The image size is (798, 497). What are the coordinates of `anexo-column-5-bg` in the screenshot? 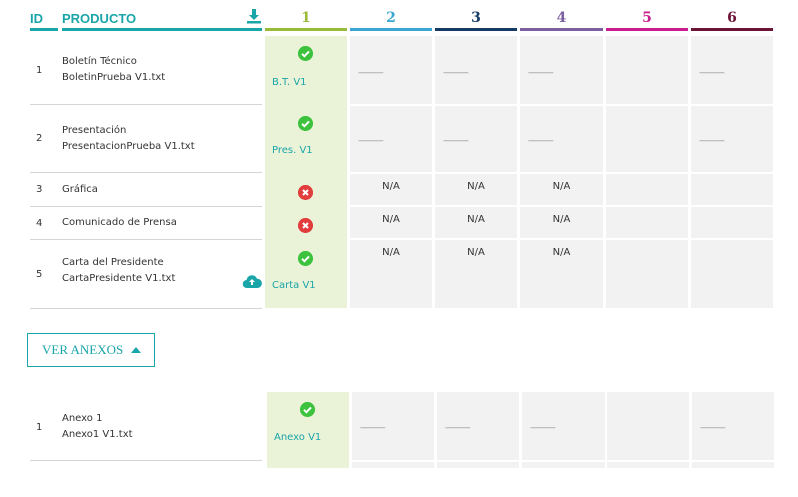 It's located at (648, 430).